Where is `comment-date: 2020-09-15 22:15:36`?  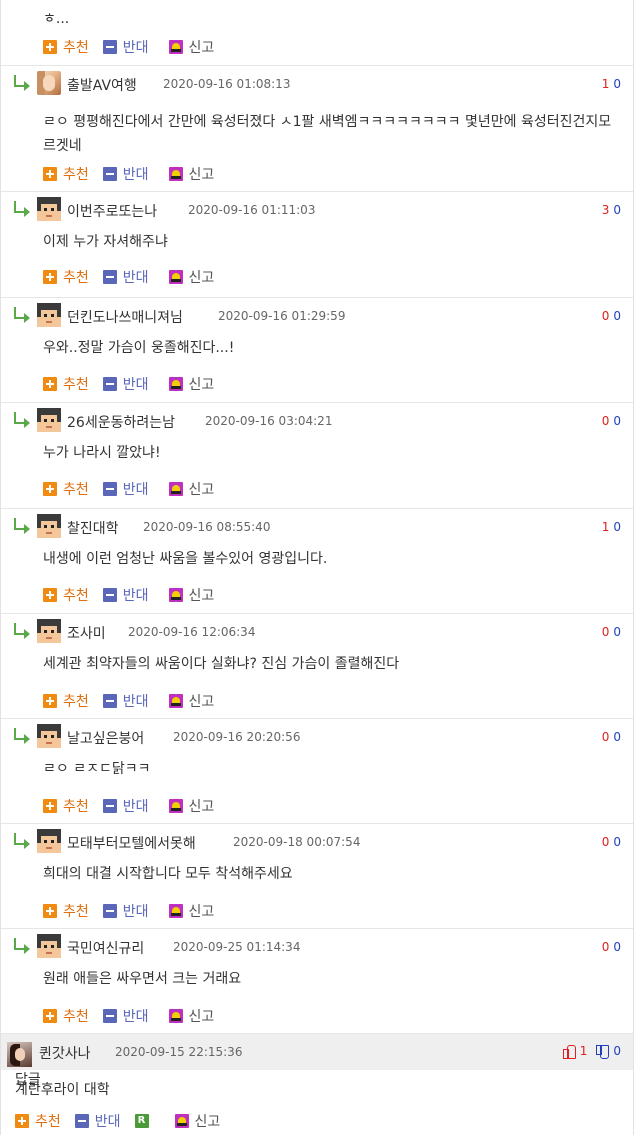
comment-date: 2020-09-15 22:15:36 is located at coordinates (179, 1052).